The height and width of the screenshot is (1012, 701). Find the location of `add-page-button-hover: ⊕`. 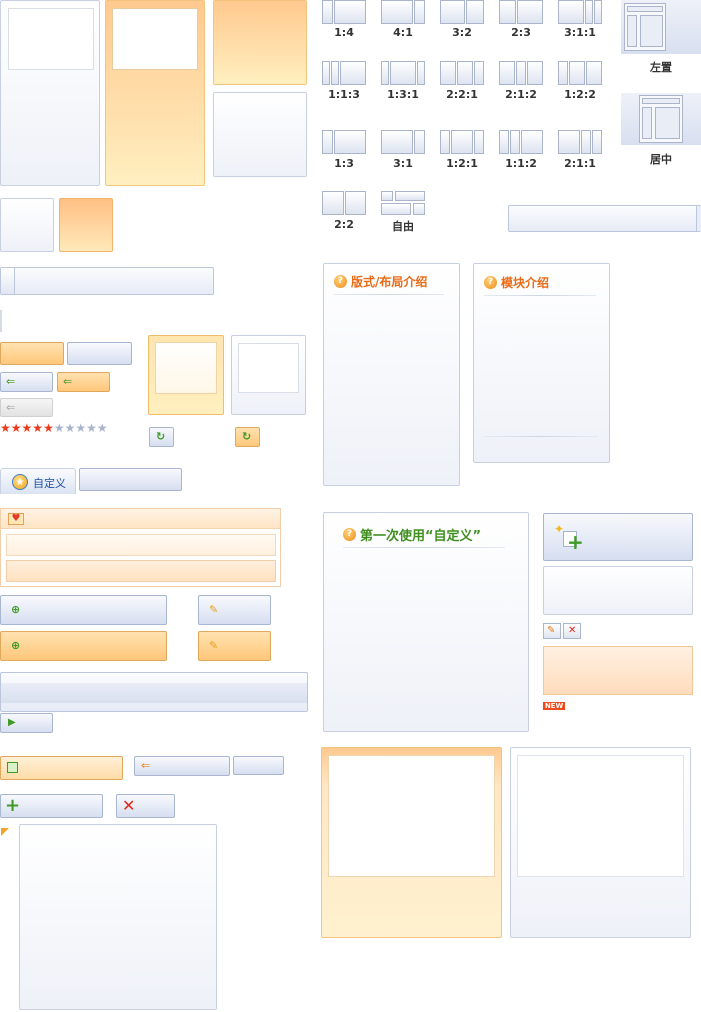

add-page-button-hover: ⊕ is located at coordinates (83, 646).